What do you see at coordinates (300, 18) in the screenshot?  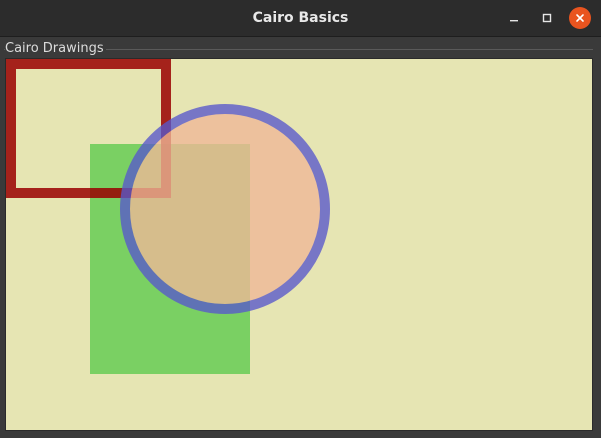 I see `titlebar: Cairo Basics` at bounding box center [300, 18].